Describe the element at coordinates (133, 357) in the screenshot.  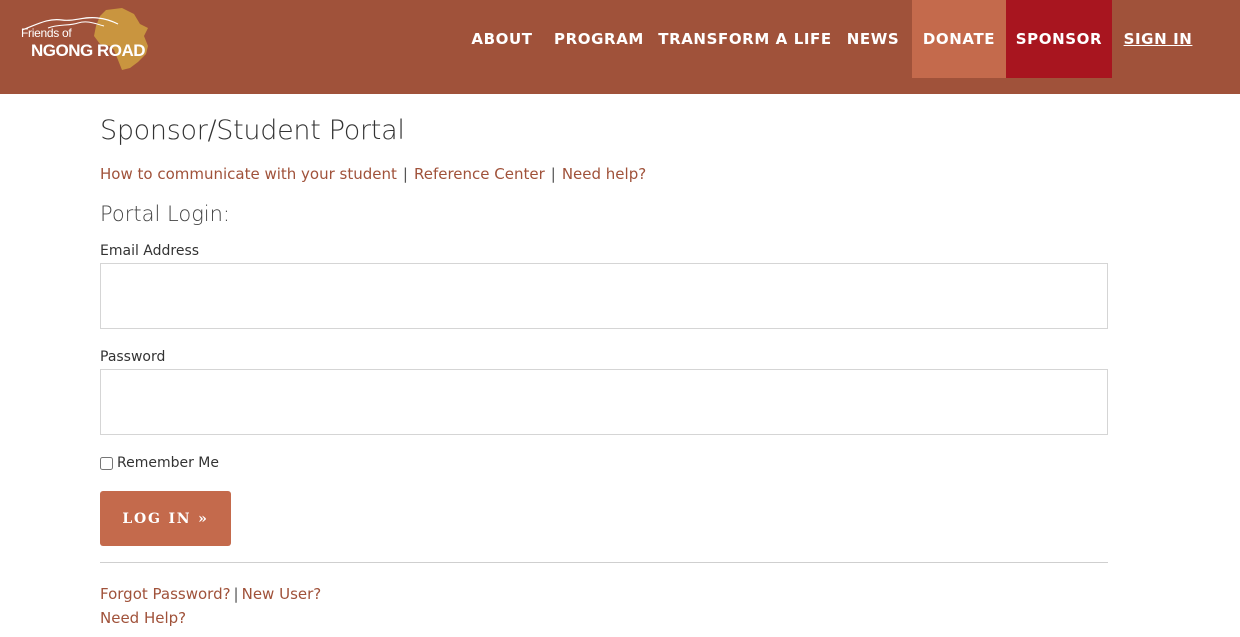
I see `password-label: Password` at that location.